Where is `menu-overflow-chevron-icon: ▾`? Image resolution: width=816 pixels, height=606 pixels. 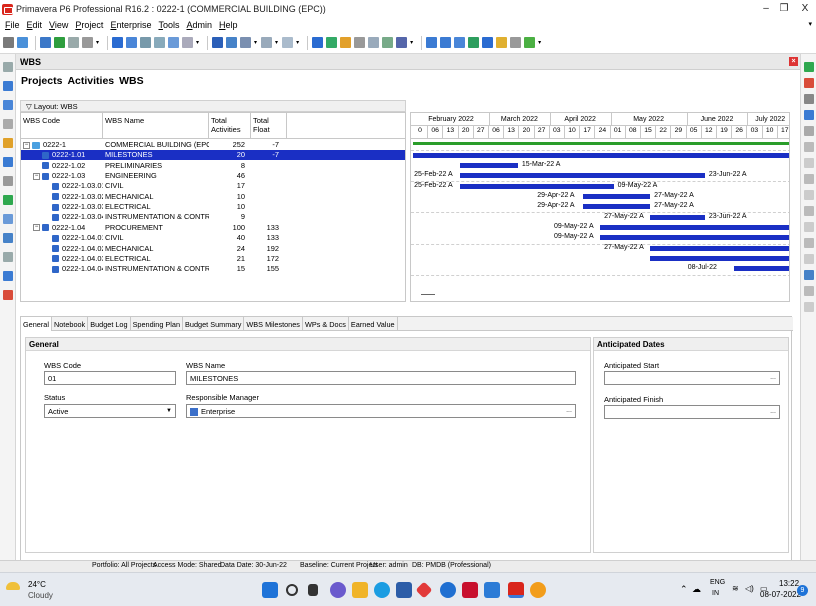
menu-overflow-chevron-icon: ▾ is located at coordinates (810, 24).